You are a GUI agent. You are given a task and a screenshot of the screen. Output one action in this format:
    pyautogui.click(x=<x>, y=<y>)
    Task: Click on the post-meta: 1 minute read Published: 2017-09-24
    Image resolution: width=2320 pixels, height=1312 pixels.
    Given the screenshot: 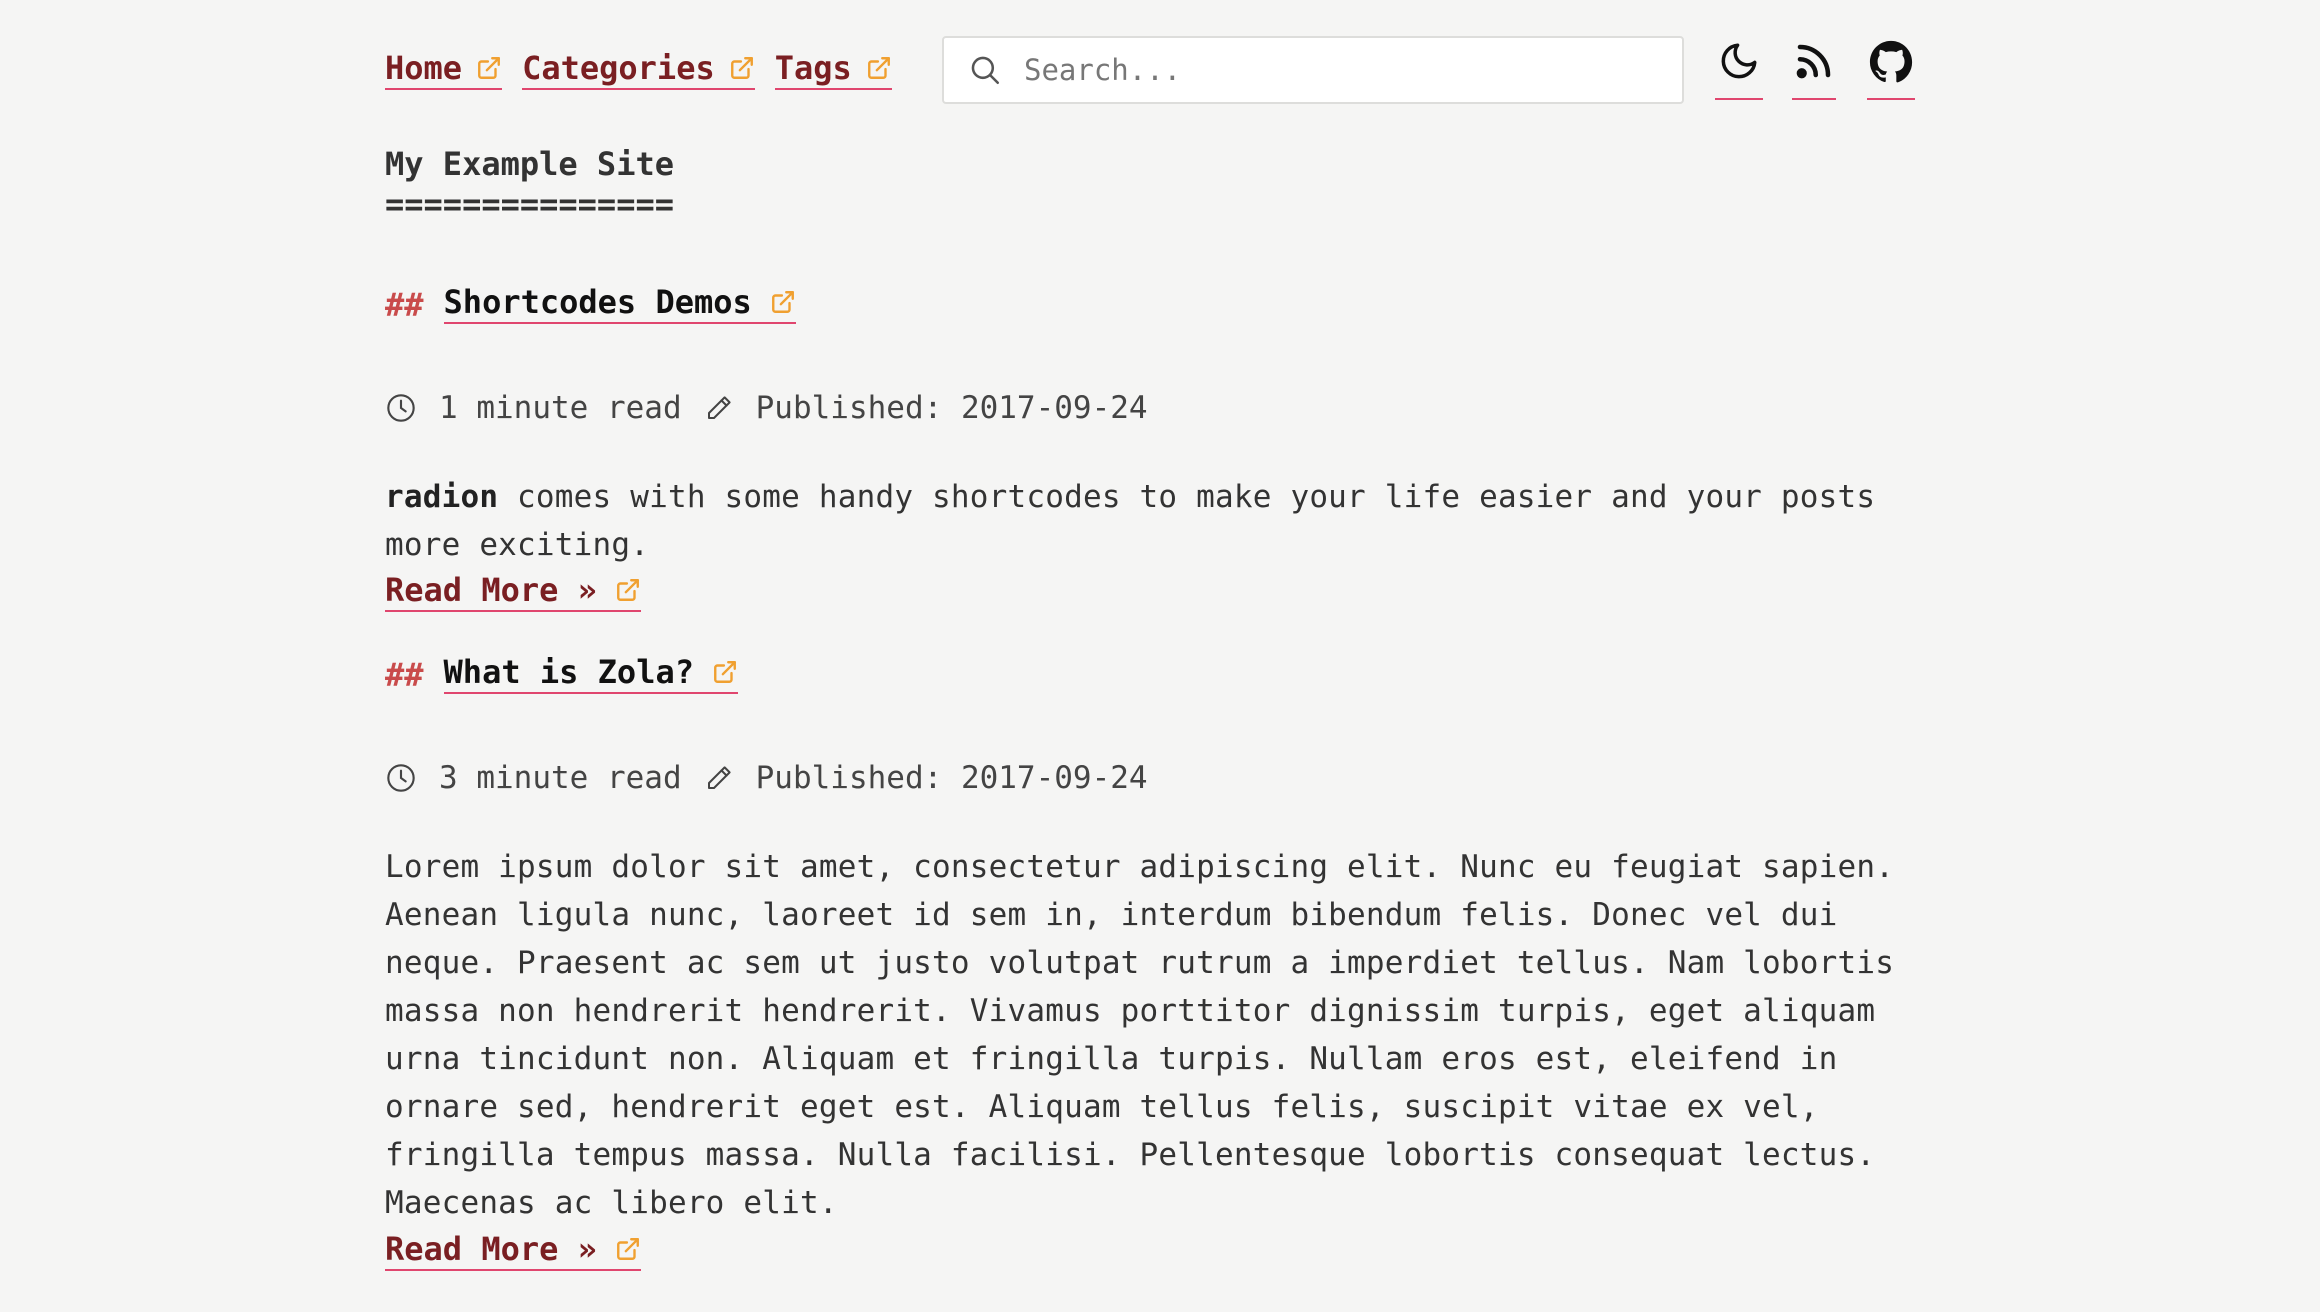 What is the action you would take?
    pyautogui.click(x=766, y=408)
    